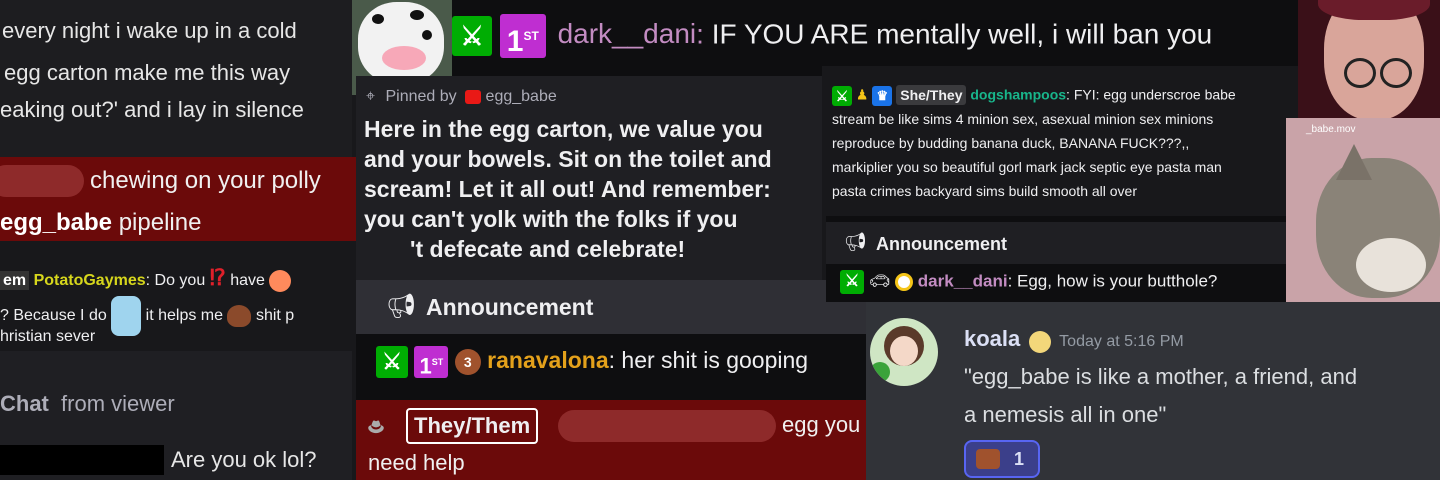 The height and width of the screenshot is (480, 1440). I want to click on pinned-line: Here in the egg carton, we value you, so click(563, 129).